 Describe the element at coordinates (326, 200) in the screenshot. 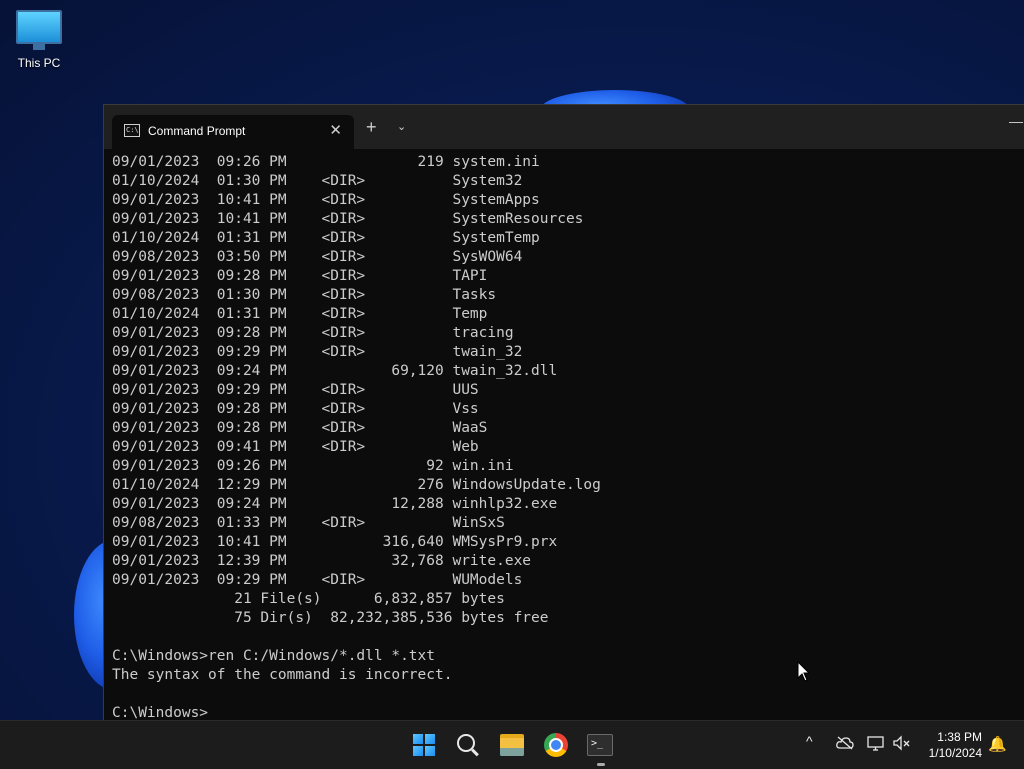

I see `console-line: 09/01/2023 10:41 PM <DIR> SystemApps` at that location.